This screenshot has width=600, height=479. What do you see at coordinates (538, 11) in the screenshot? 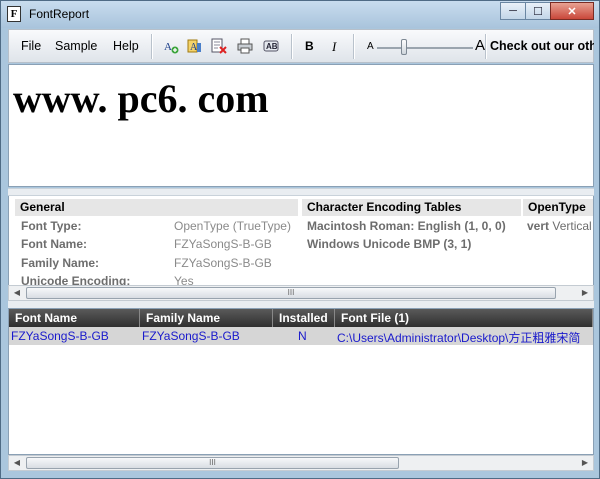
I see `maximize-button: ☐` at bounding box center [538, 11].